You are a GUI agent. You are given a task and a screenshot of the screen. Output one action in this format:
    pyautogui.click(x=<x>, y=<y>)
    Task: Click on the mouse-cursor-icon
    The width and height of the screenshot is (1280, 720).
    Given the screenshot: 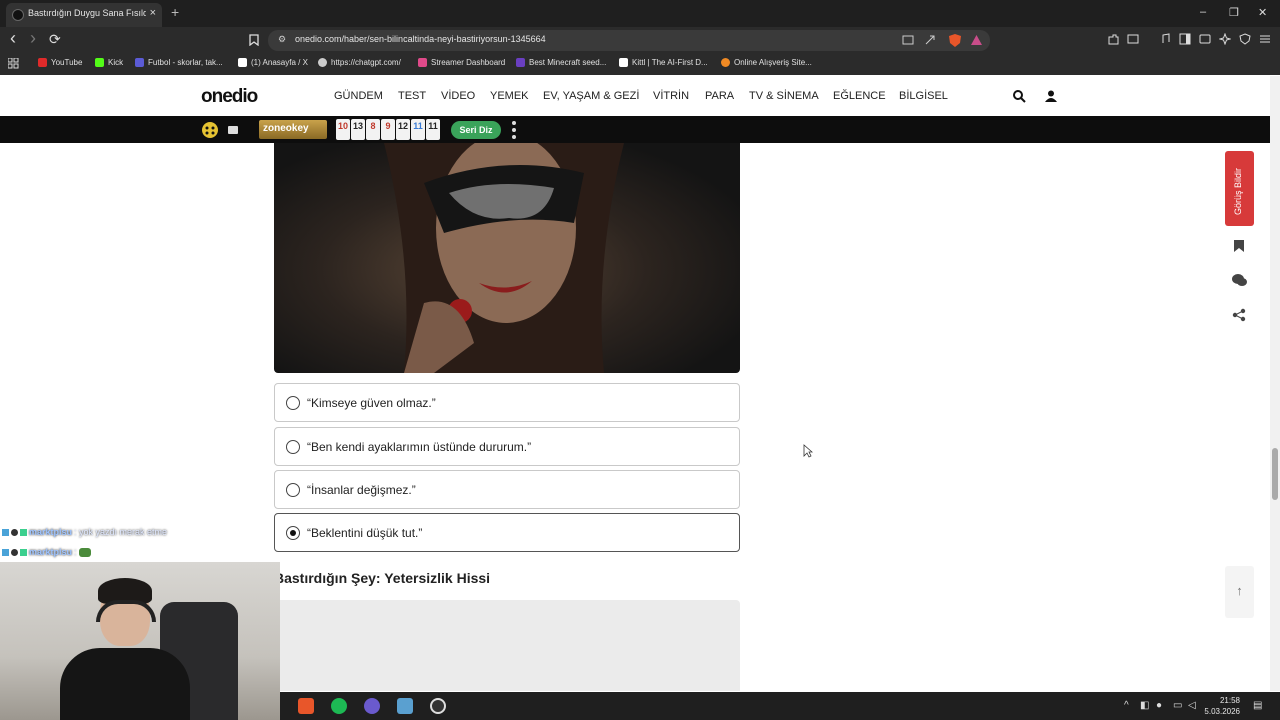 What is the action you would take?
    pyautogui.click(x=808, y=451)
    